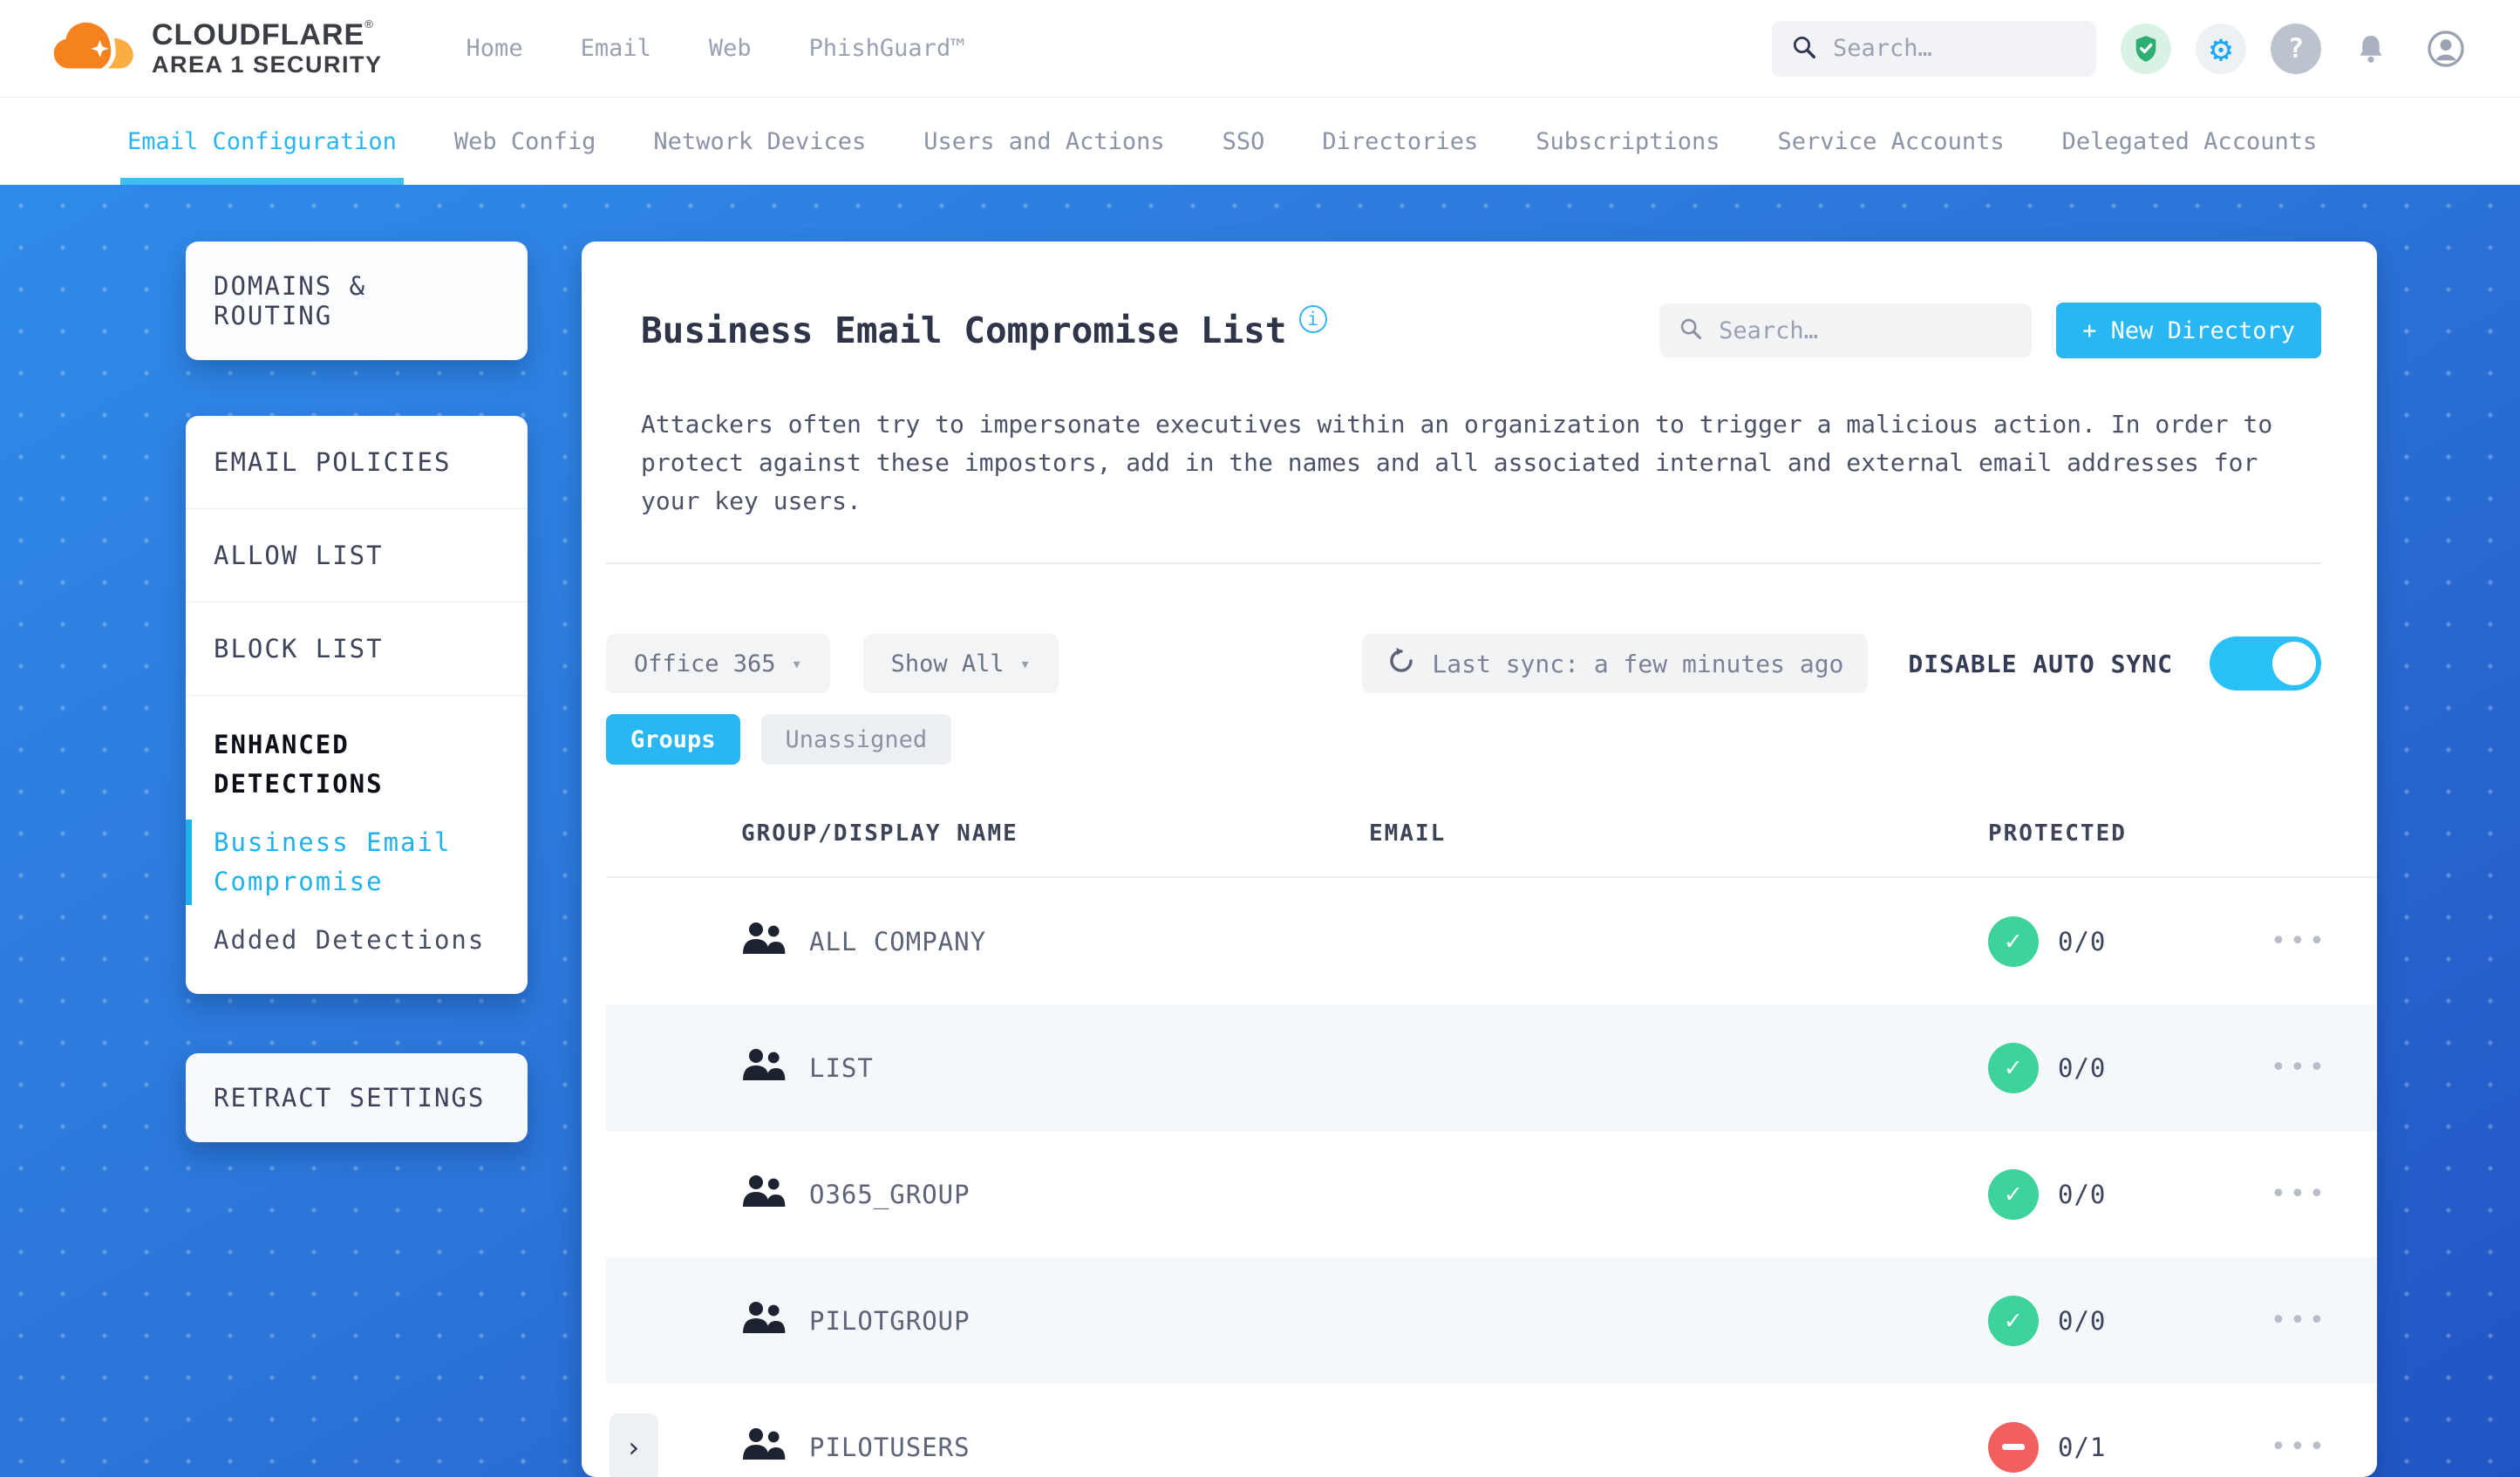  Describe the element at coordinates (258, 35) in the screenshot. I see `logo-name: CLOUDFLARE` at that location.